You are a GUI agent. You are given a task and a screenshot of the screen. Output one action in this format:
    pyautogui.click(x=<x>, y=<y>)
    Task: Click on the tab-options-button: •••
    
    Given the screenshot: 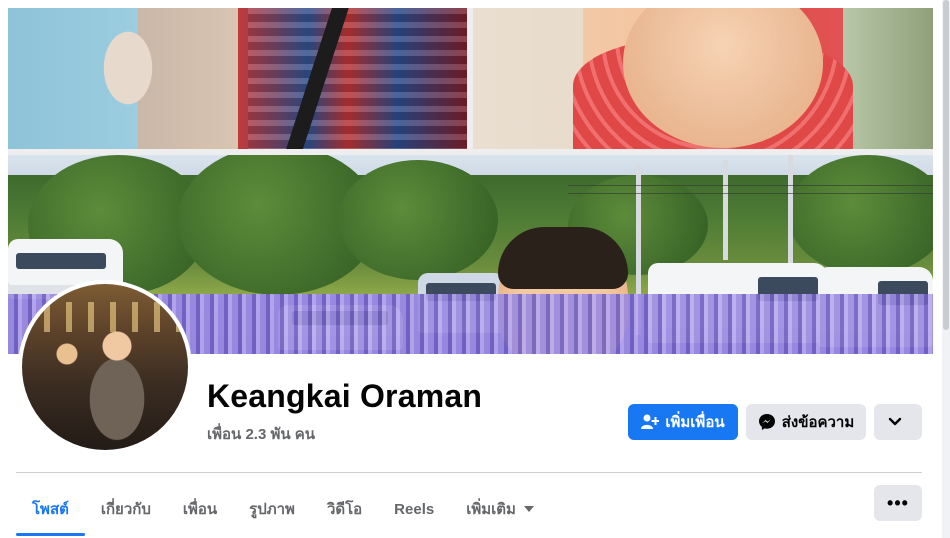 What is the action you would take?
    pyautogui.click(x=898, y=503)
    